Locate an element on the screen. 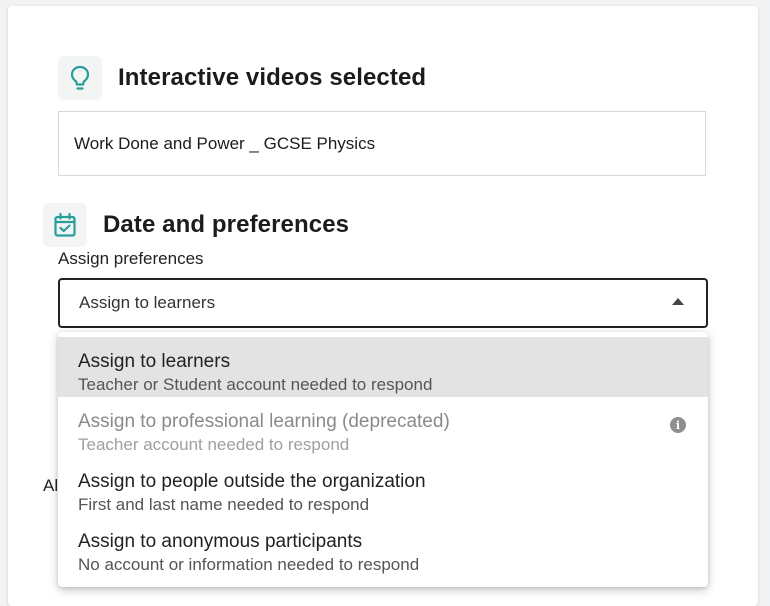  option-subtitle: First and last name needed to respond is located at coordinates (224, 504).